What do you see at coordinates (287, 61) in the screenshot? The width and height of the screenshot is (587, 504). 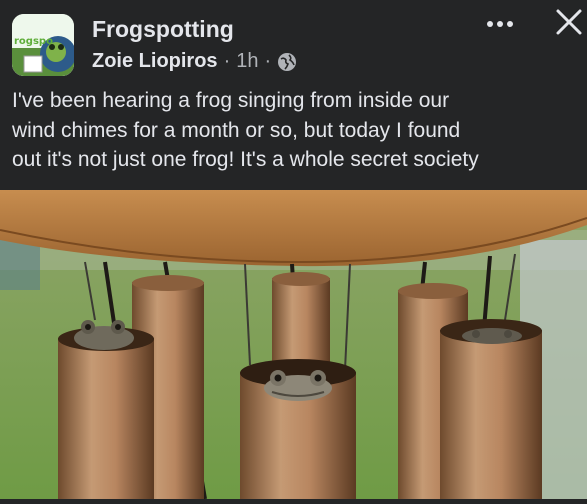 I see `globe-icon` at bounding box center [287, 61].